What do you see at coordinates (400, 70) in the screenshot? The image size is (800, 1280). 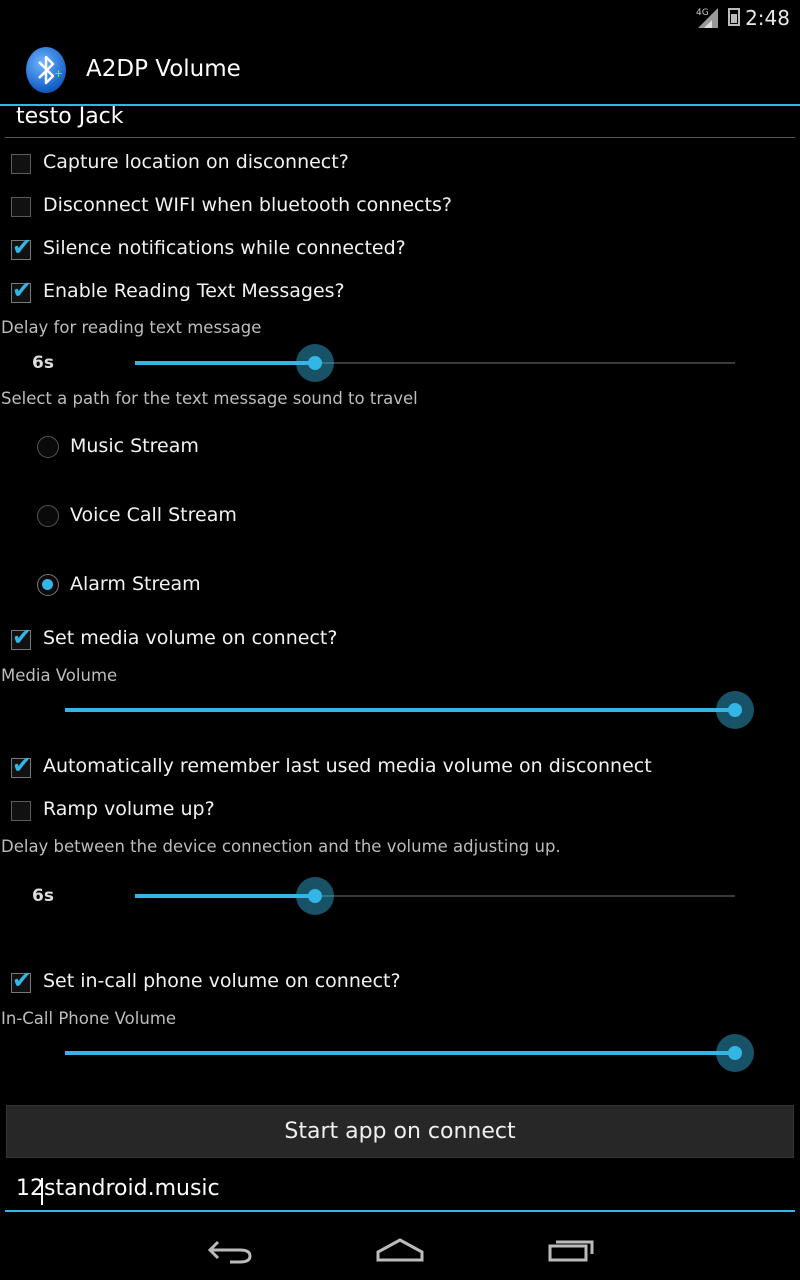 I see `action-bar: + A2DP Volume` at bounding box center [400, 70].